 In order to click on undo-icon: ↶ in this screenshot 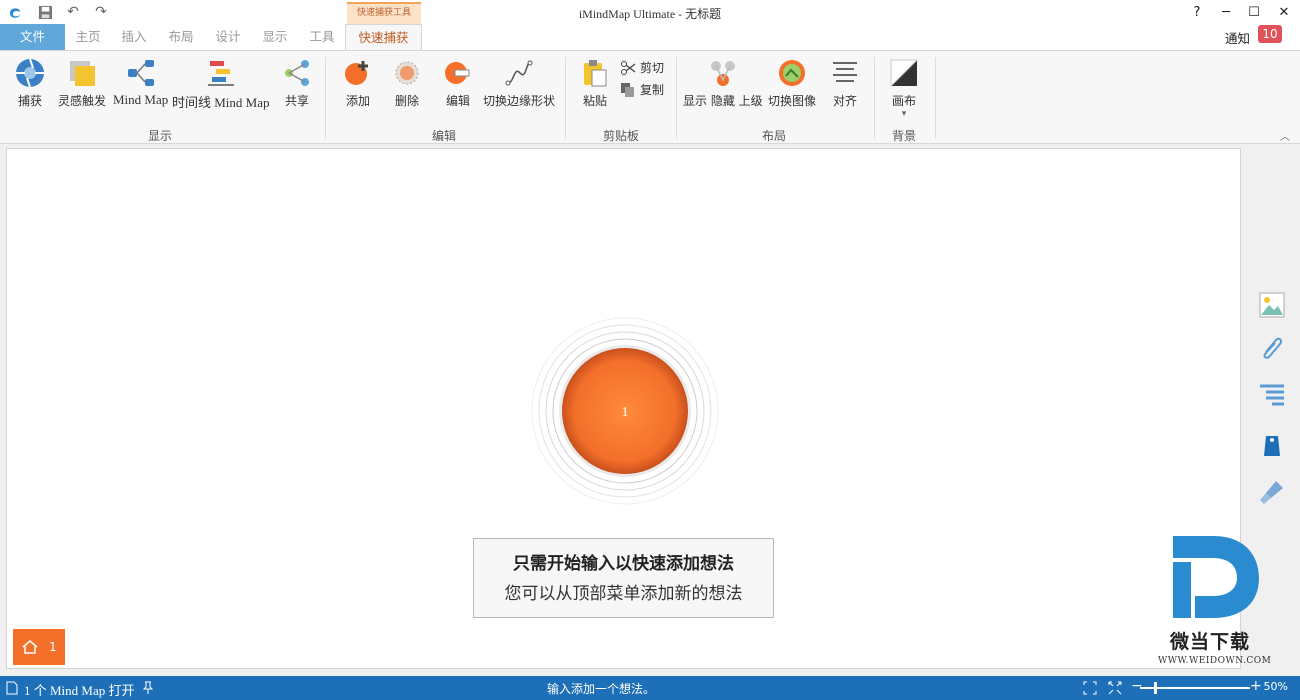, I will do `click(73, 12)`.